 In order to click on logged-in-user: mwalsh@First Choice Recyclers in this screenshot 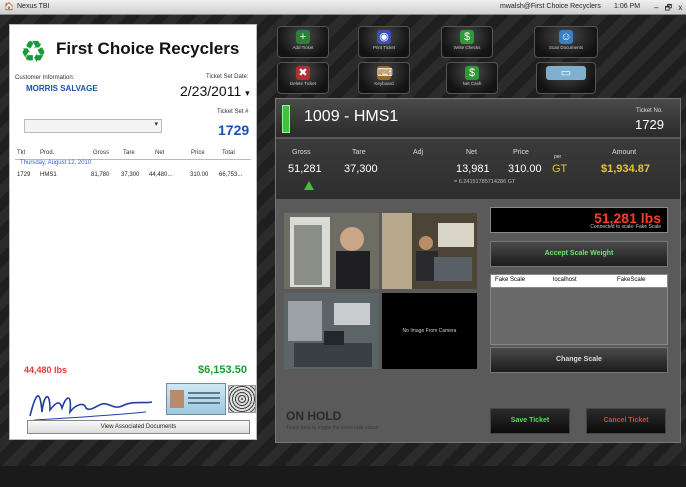, I will do `click(550, 6)`.